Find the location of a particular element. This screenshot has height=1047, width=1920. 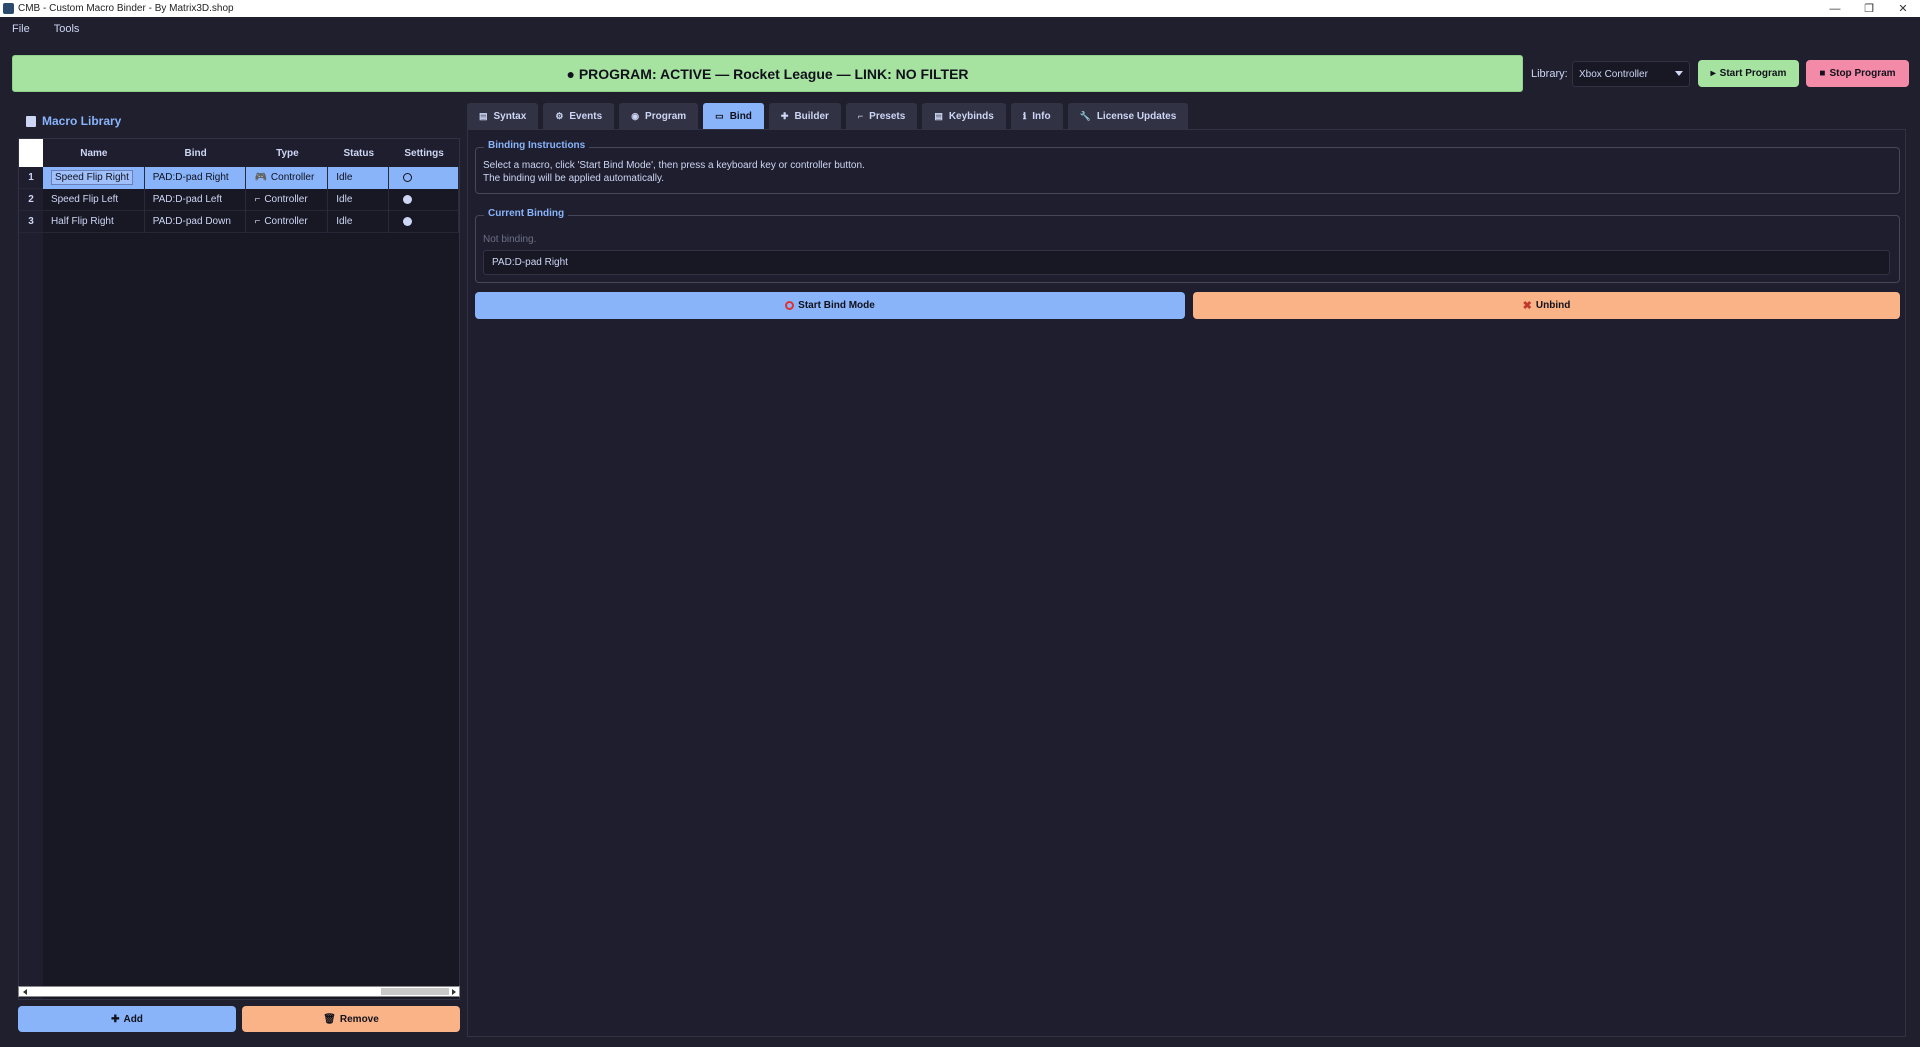

cell-name: Speed Flip Left is located at coordinates (94, 199).